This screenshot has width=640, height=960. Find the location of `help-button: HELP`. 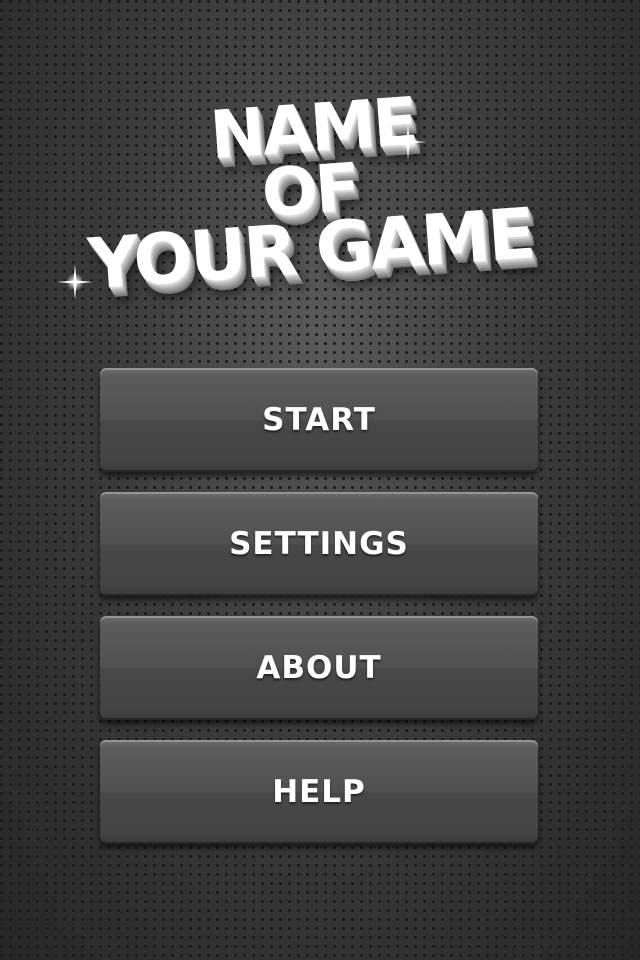

help-button: HELP is located at coordinates (319, 792).